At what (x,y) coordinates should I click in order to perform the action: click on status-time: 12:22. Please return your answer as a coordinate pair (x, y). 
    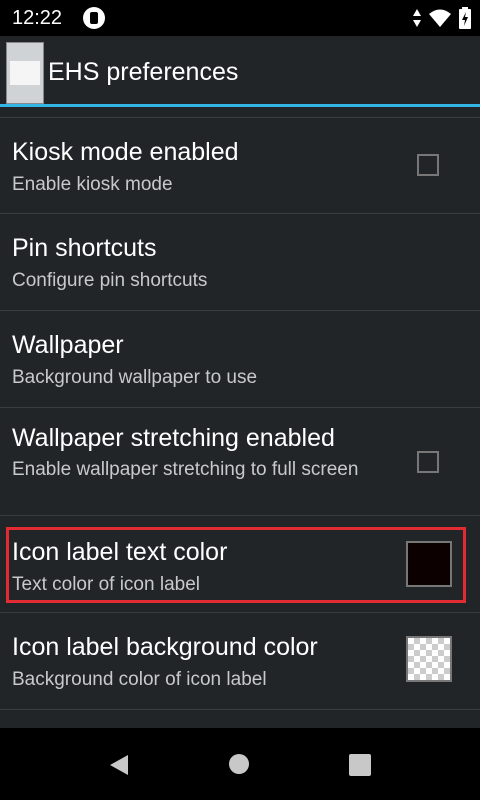
    Looking at the image, I should click on (37, 18).